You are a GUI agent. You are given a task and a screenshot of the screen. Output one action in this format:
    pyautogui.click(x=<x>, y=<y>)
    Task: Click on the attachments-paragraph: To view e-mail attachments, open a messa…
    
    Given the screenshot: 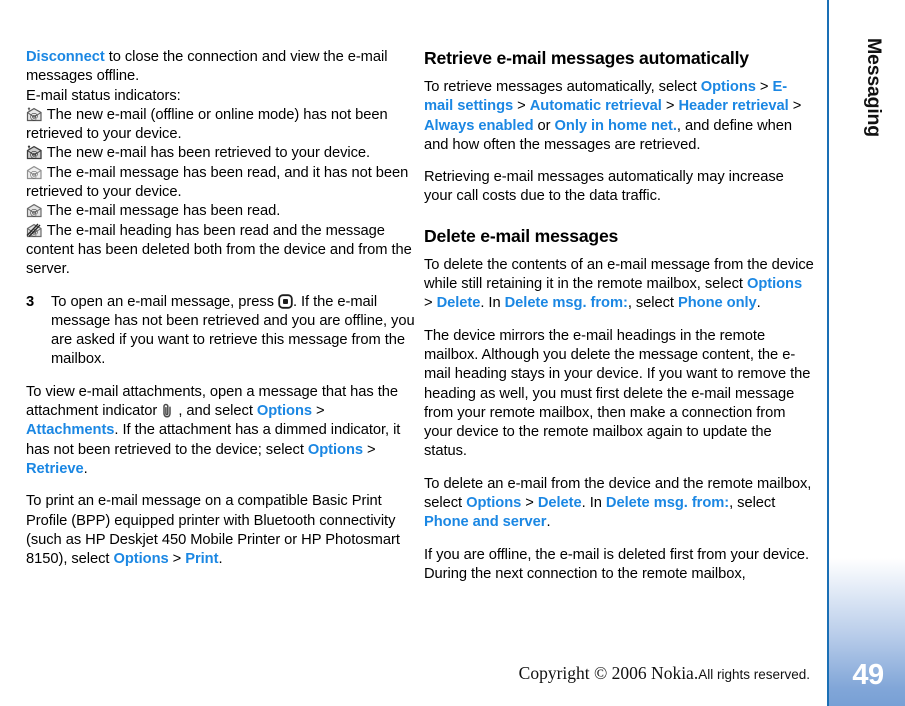 What is the action you would take?
    pyautogui.click(x=221, y=431)
    